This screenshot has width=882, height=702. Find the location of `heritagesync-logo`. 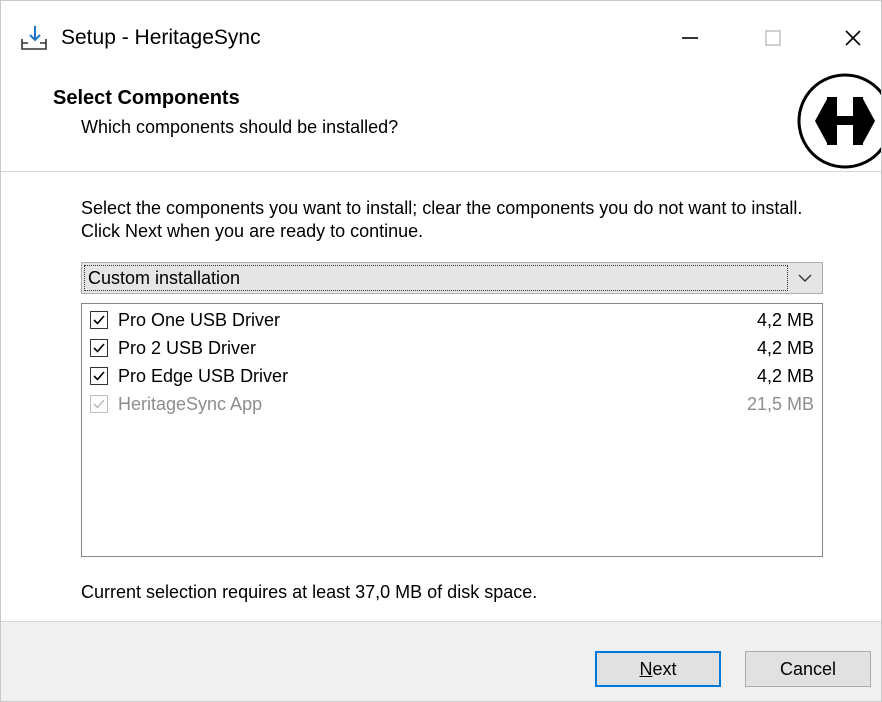

heritagesync-logo is located at coordinates (839, 121).